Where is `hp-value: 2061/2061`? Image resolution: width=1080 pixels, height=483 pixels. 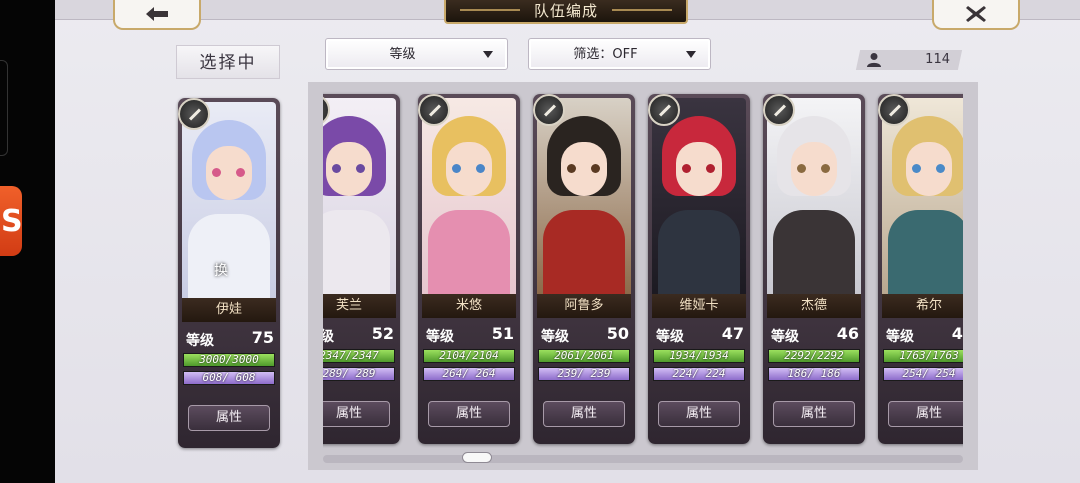 hp-value: 2061/2061 is located at coordinates (584, 355).